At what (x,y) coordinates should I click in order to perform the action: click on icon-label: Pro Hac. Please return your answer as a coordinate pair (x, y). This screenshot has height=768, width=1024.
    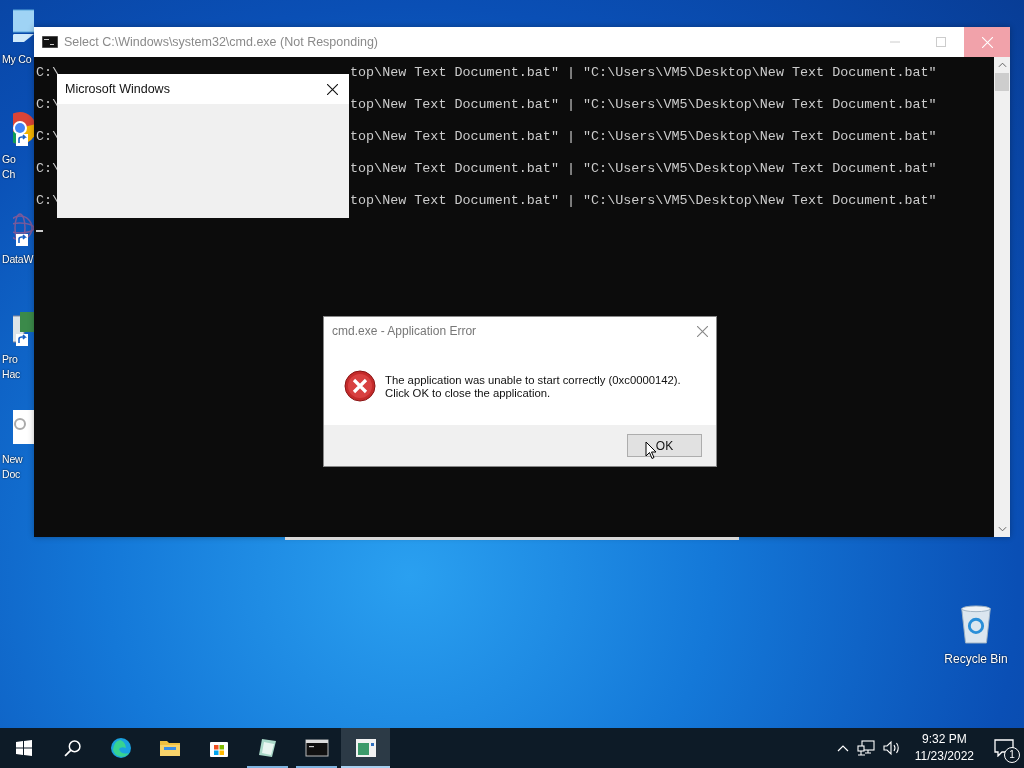
    Looking at the image, I should click on (11, 367).